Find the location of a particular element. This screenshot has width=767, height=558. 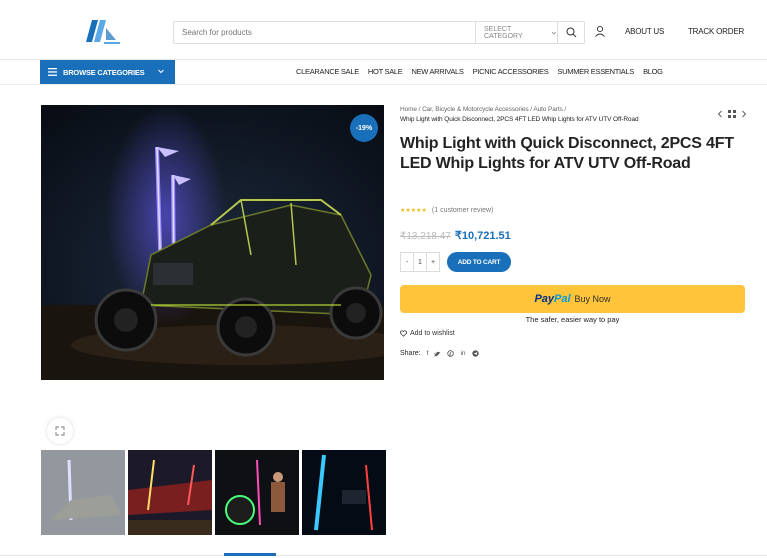

category-select-label: SELECT CATEGORY is located at coordinates (503, 32).